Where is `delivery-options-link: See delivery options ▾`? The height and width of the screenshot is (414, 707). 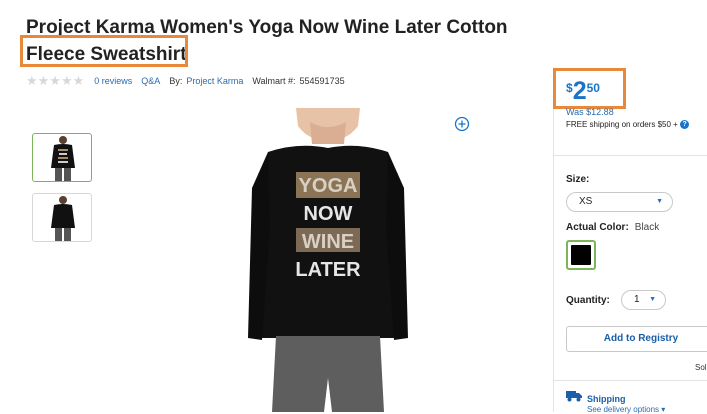 delivery-options-link: See delivery options ▾ is located at coordinates (626, 409).